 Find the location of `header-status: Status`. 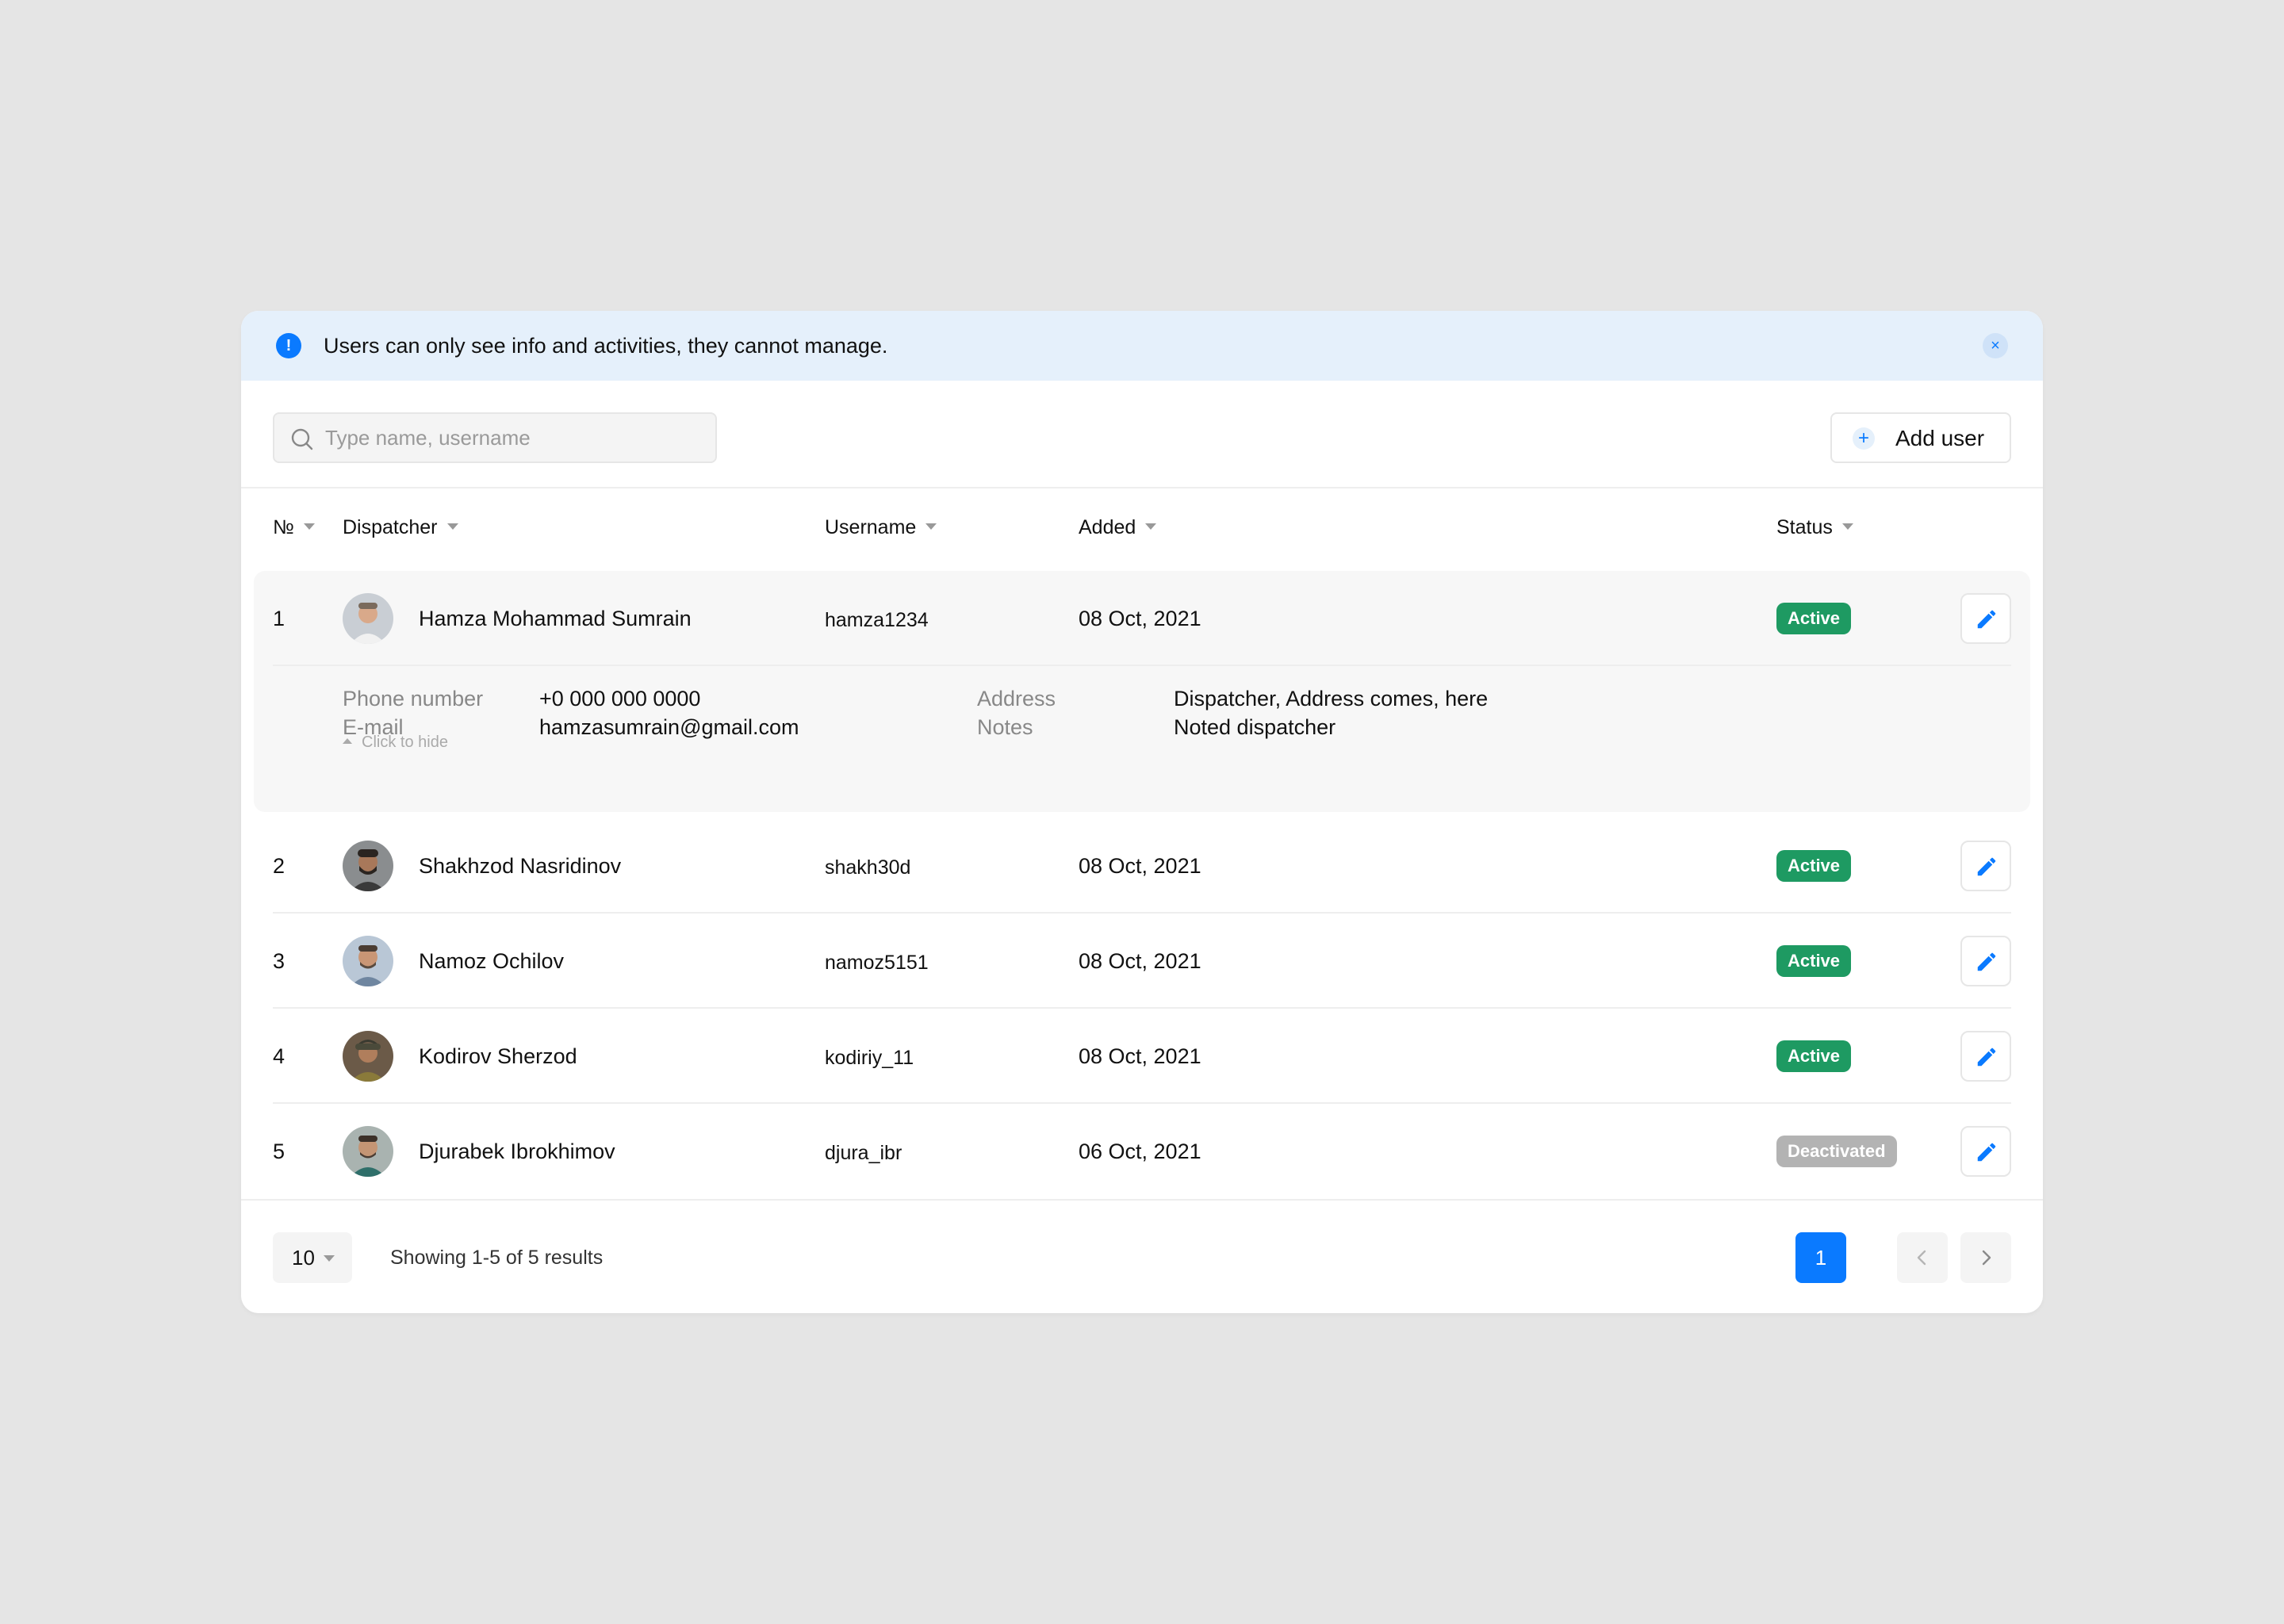

header-status: Status is located at coordinates (1814, 527).